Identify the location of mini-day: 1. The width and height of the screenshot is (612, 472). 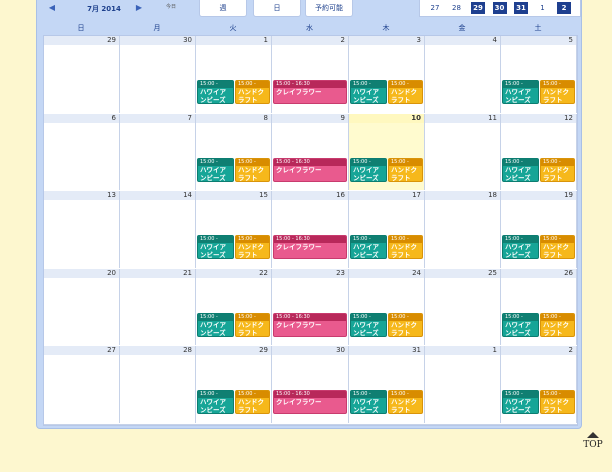
(543, 8).